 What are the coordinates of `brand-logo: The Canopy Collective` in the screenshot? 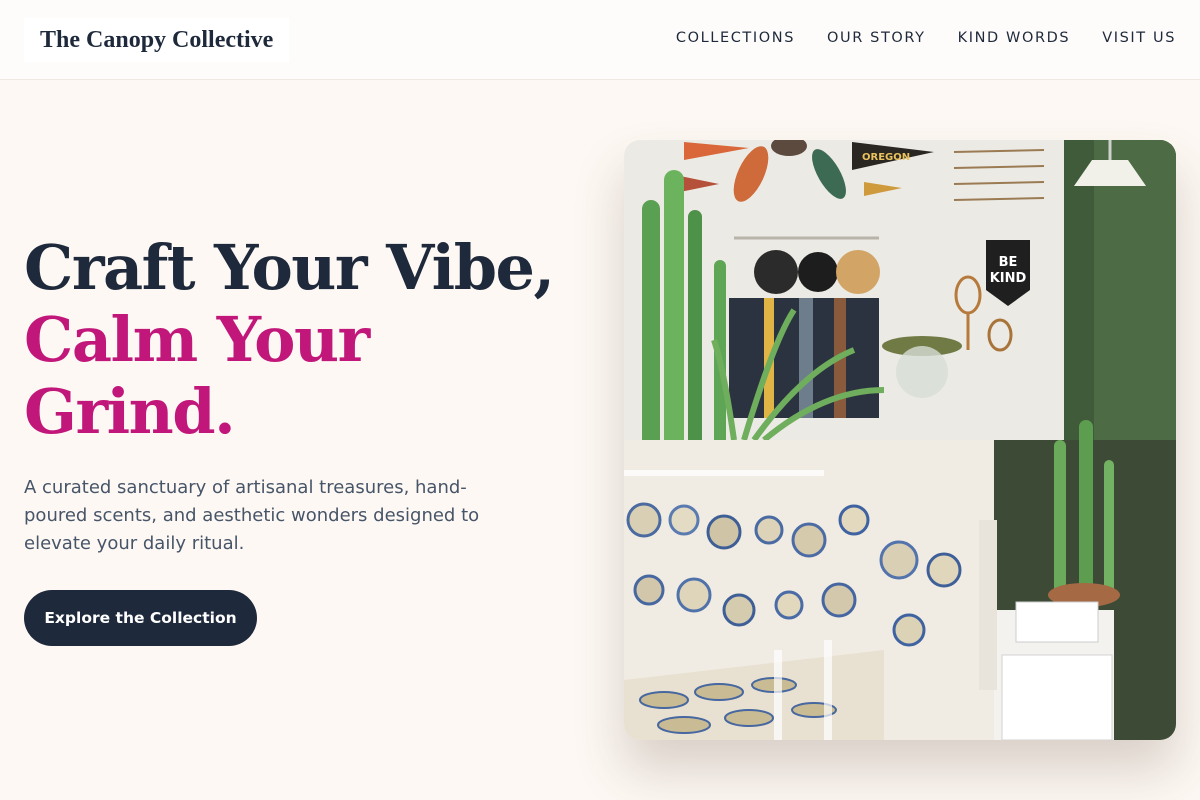 It's located at (157, 40).